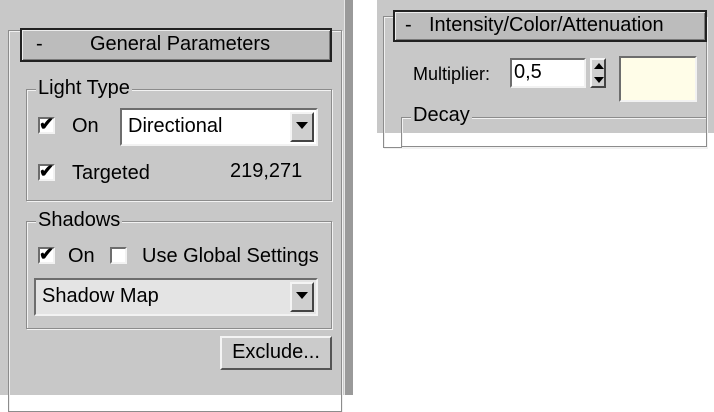  I want to click on intensity-header: - Intensity/Color/Attenuation, so click(550, 26).